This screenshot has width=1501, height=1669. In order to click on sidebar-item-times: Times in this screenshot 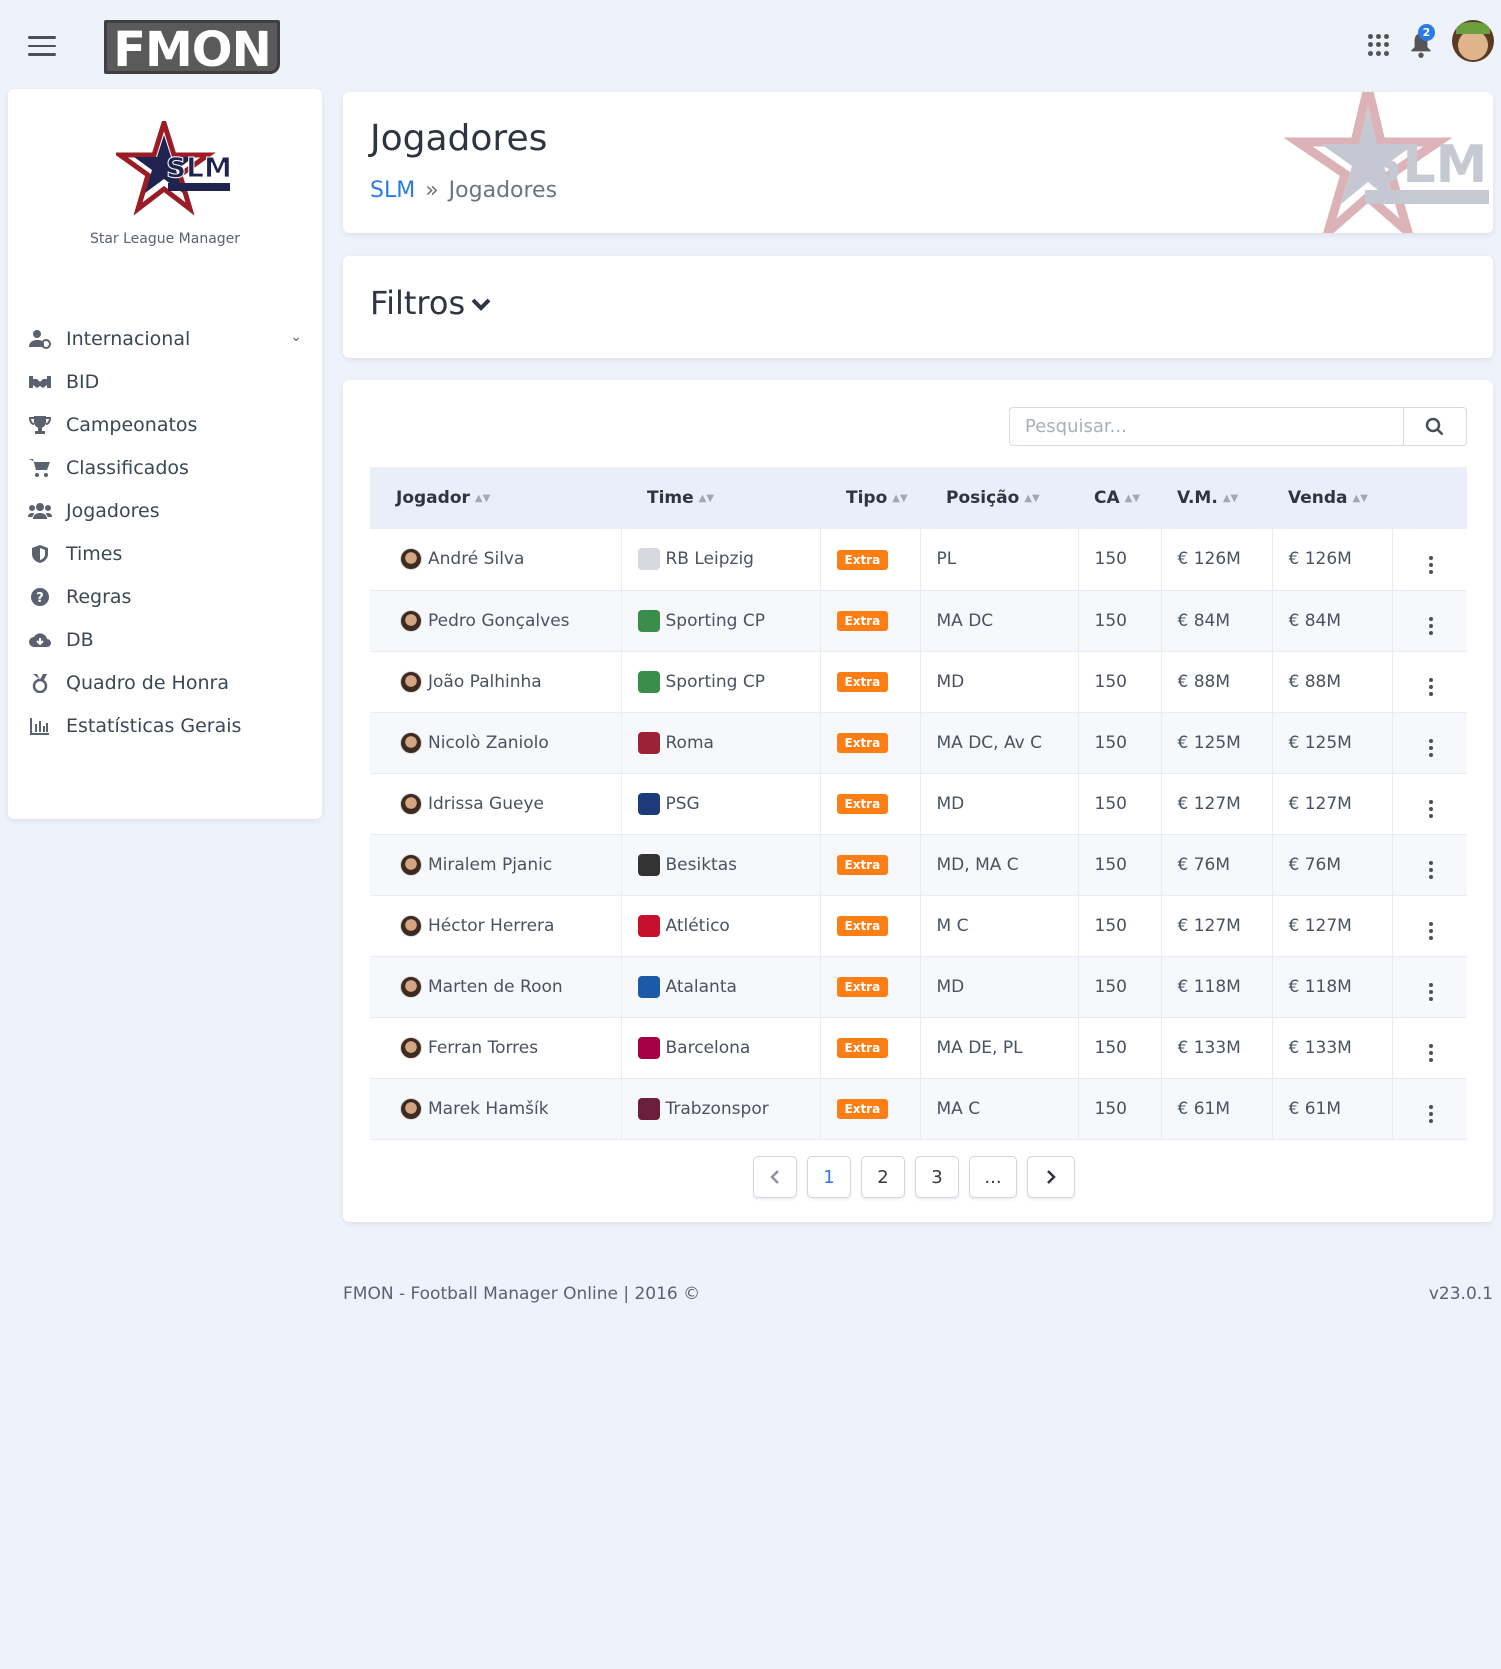, I will do `click(165, 553)`.